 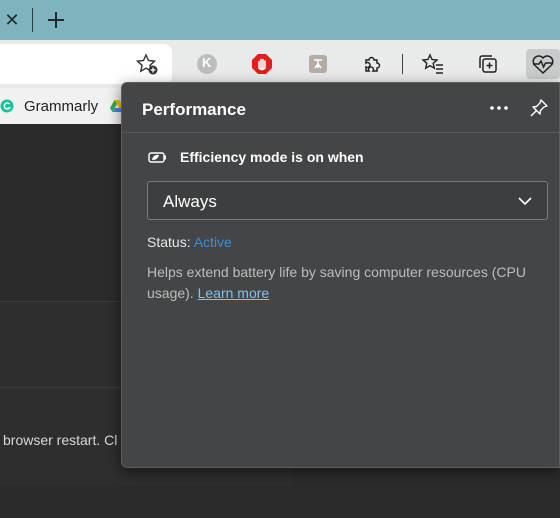 I want to click on status-label: Status:, so click(x=169, y=242).